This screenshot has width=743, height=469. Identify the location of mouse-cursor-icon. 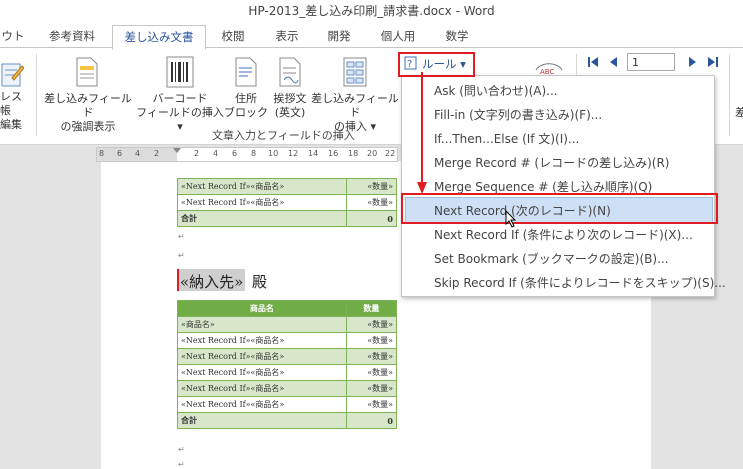
(511, 219).